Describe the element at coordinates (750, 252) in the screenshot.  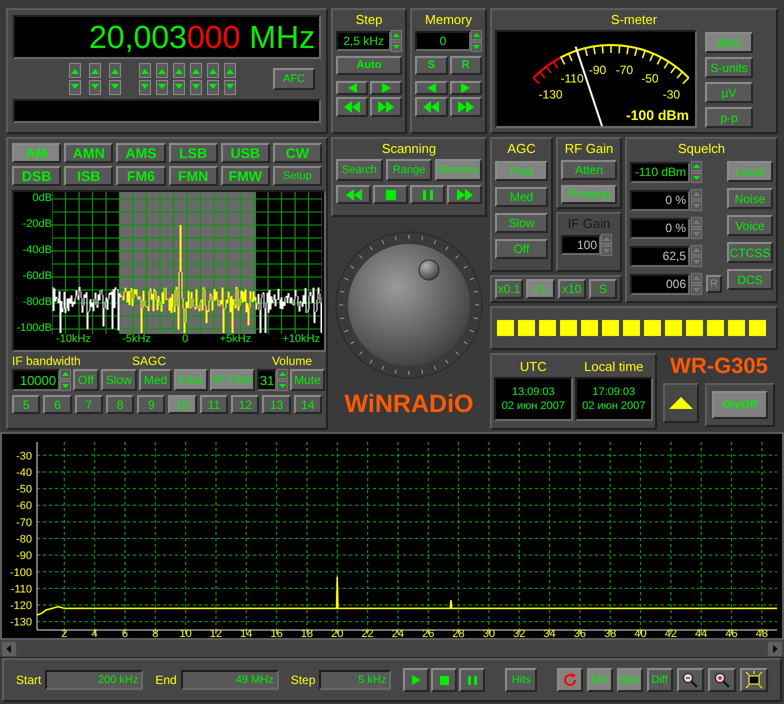
I see `squelch-mode-button: CTCSS` at that location.